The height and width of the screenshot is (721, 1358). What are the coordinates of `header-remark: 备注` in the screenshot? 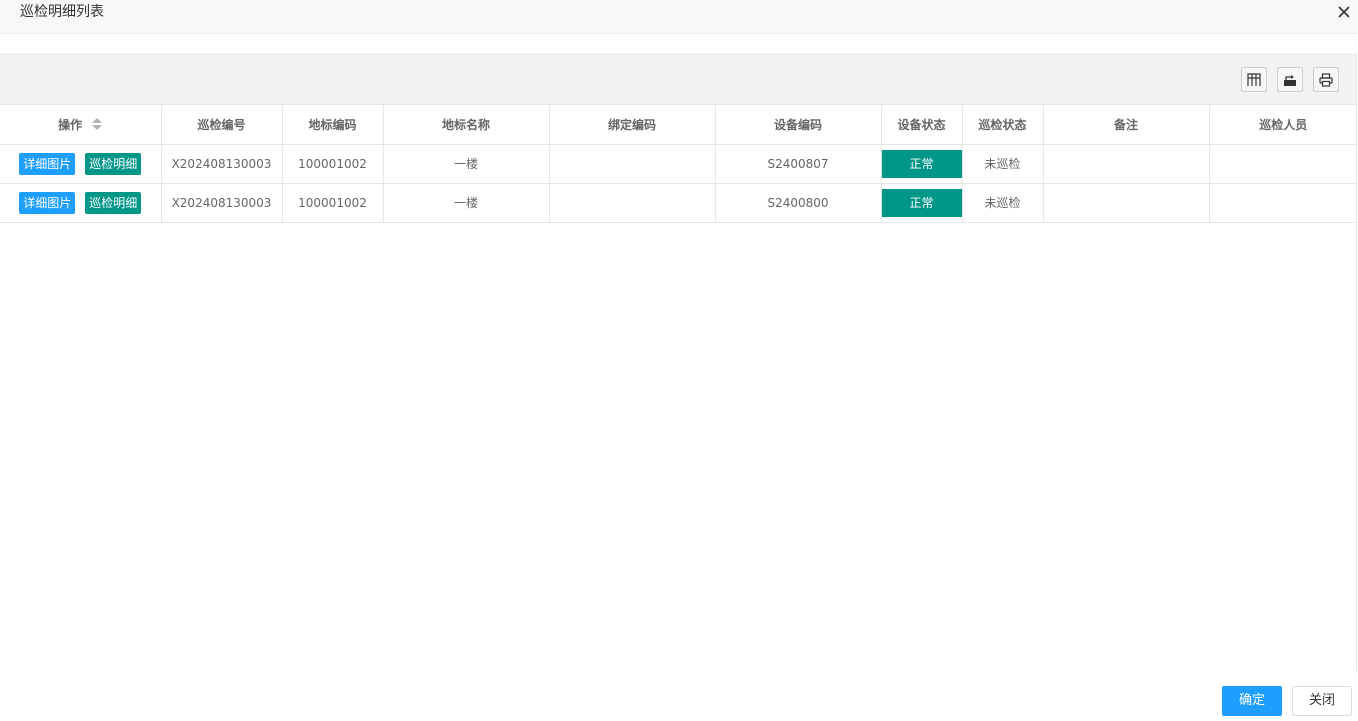 It's located at (1126, 125).